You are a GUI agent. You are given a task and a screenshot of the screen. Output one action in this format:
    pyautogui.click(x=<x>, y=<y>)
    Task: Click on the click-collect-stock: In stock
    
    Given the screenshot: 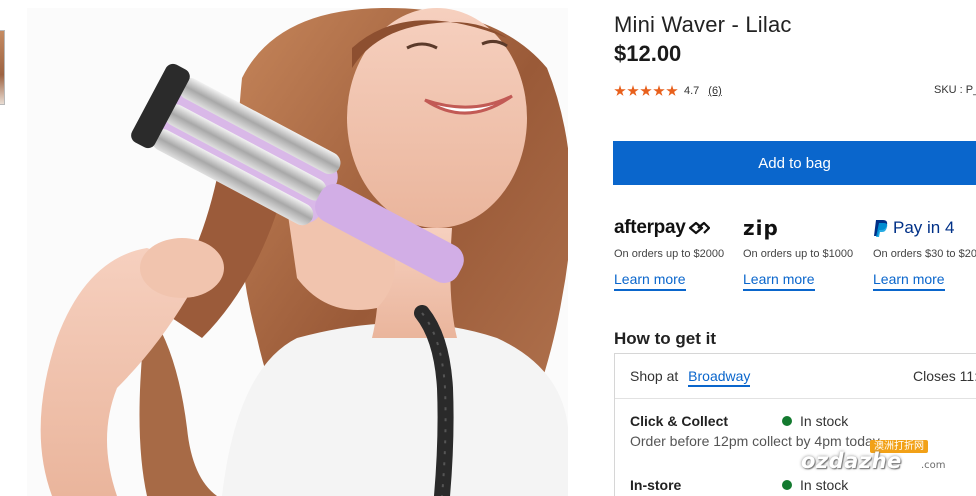 What is the action you would take?
    pyautogui.click(x=815, y=421)
    